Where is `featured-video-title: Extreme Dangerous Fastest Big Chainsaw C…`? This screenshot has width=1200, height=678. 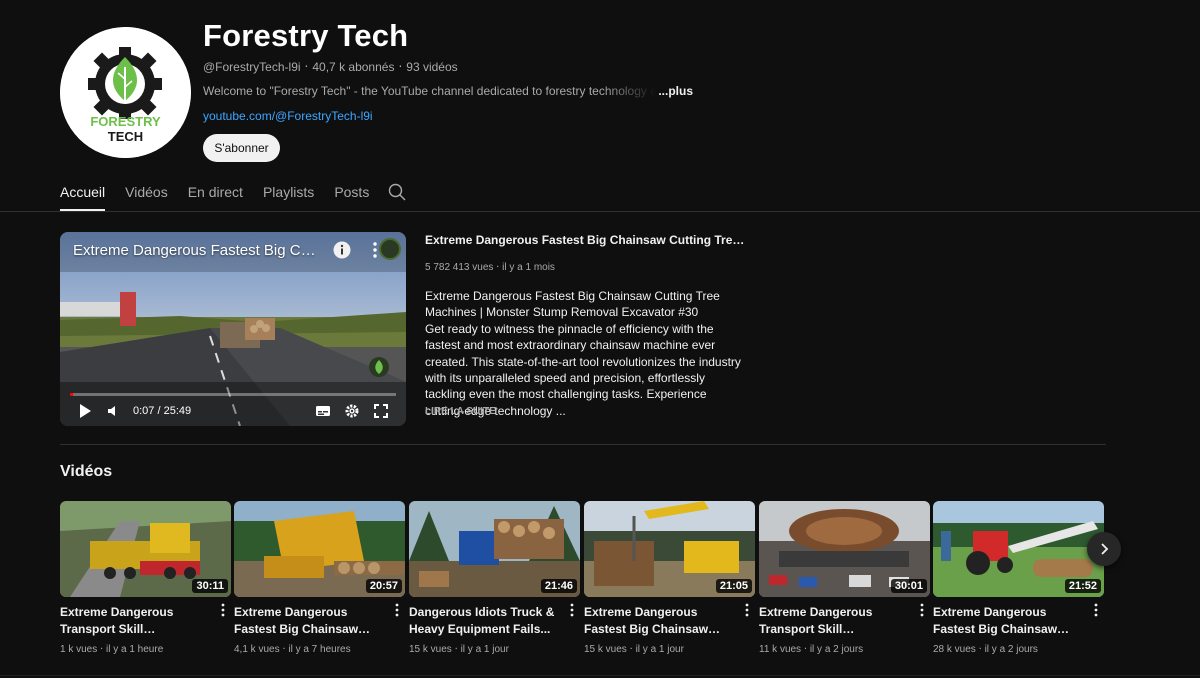 featured-video-title: Extreme Dangerous Fastest Big Chainsaw C… is located at coordinates (587, 240).